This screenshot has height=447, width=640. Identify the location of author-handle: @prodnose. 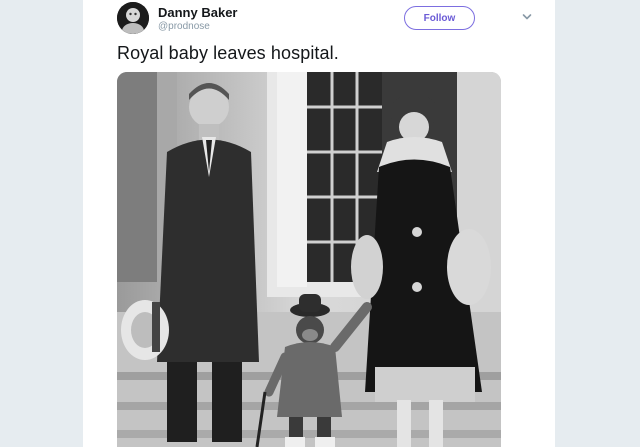
(184, 26).